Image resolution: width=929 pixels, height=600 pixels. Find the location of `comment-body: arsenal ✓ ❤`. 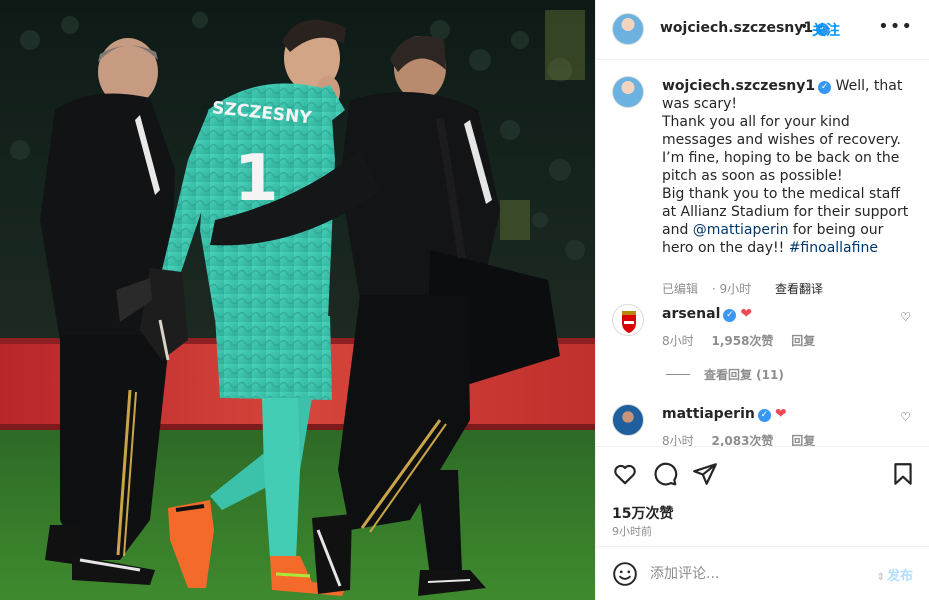

comment-body: arsenal ✓ ❤ is located at coordinates (707, 314).